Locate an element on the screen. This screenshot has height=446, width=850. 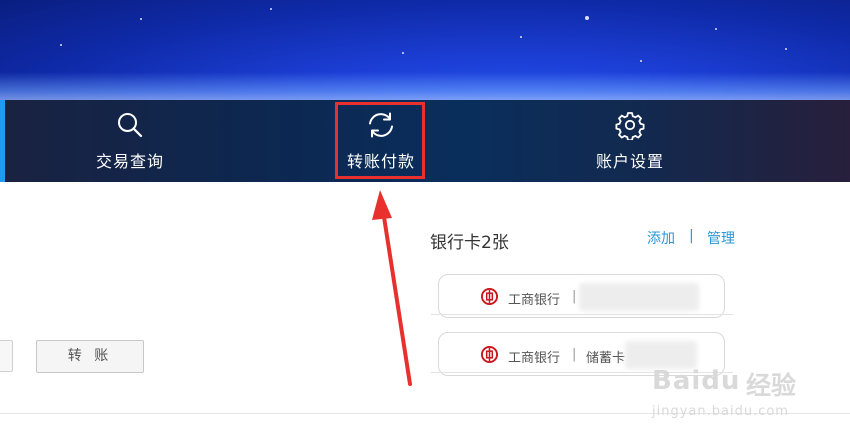
card-type: 储蓄卡 is located at coordinates (606, 358).